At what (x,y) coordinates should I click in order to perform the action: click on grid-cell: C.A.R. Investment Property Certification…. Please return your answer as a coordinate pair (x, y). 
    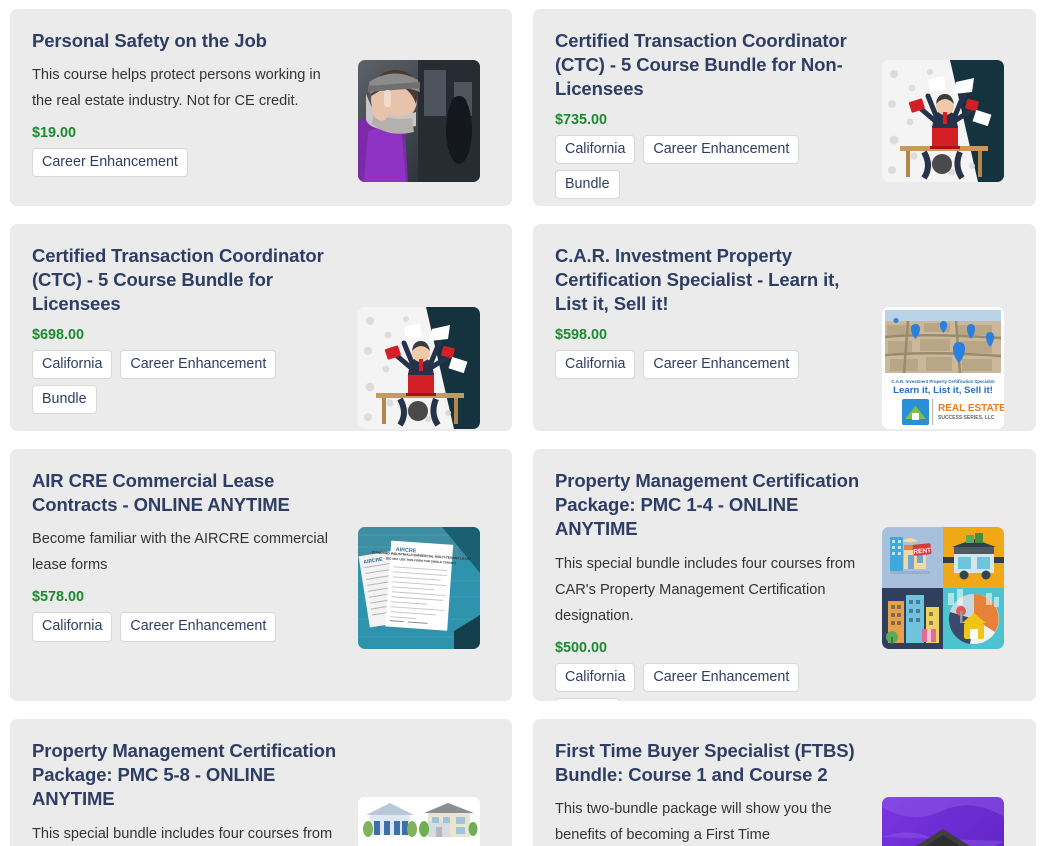
    Looking at the image, I should click on (785, 327).